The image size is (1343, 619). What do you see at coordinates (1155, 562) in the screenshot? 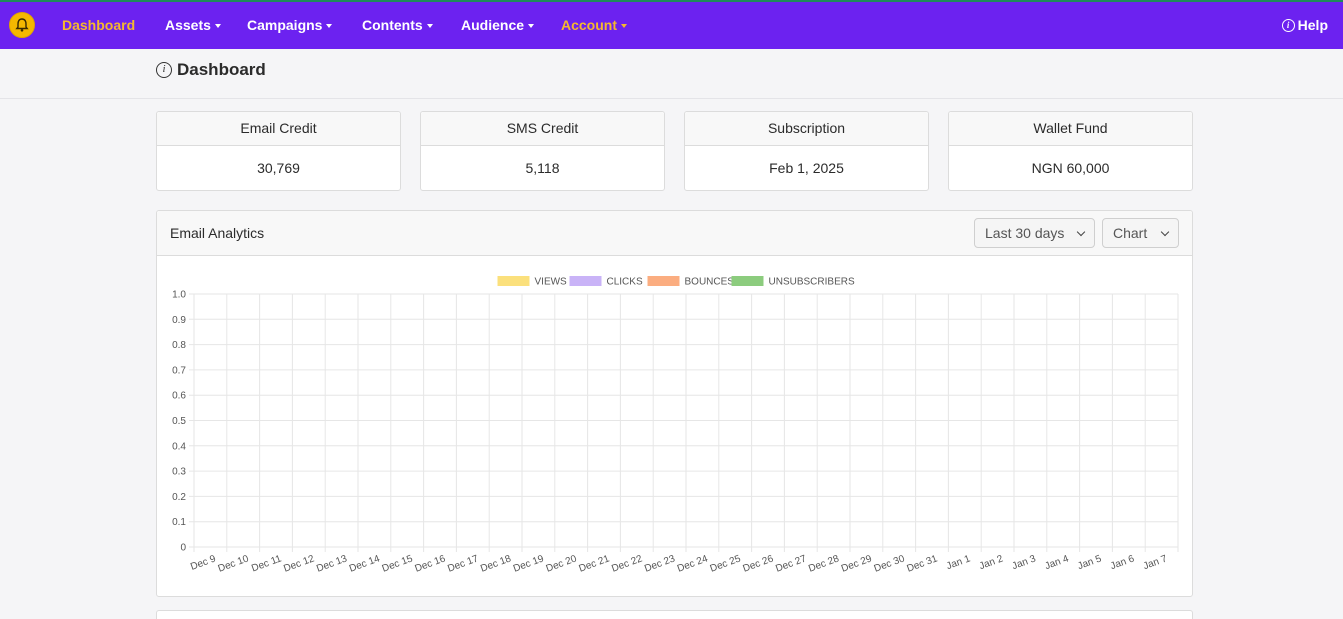
I see `x-tick-label: Jan 7` at bounding box center [1155, 562].